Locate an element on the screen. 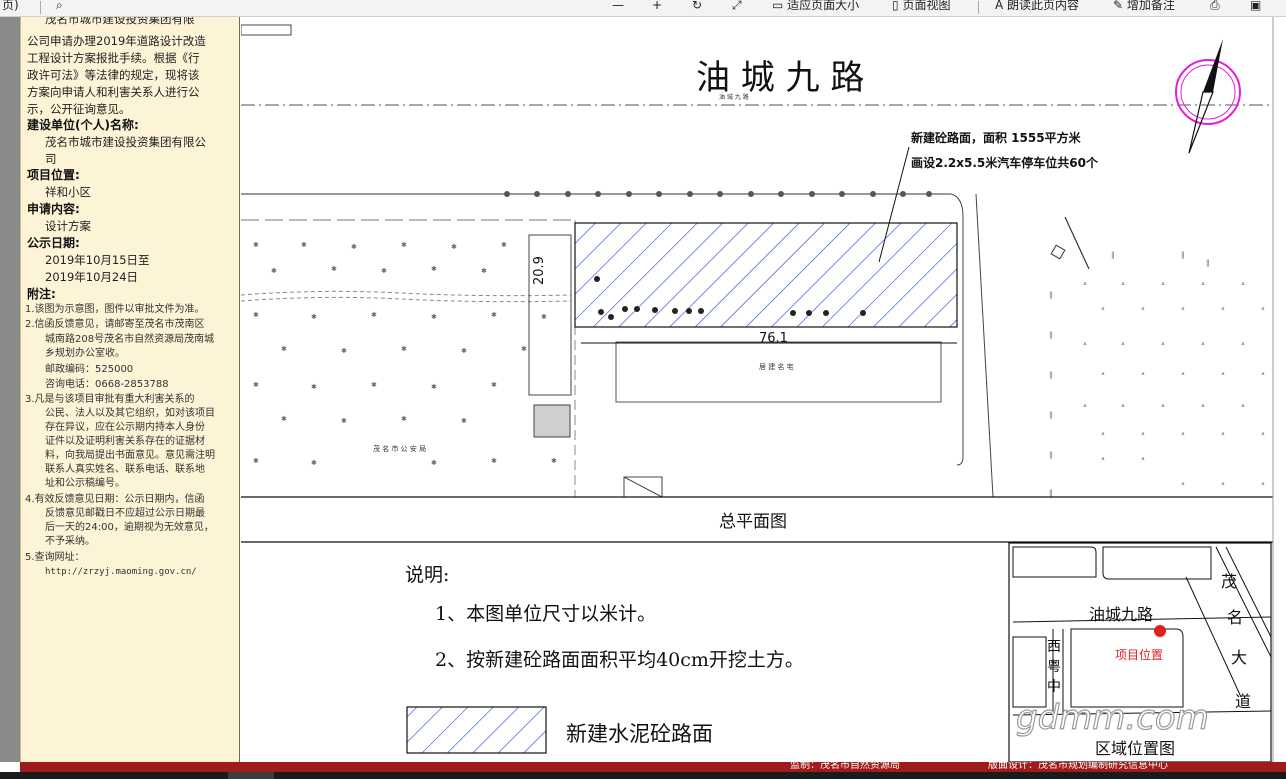  note-item: 5.查询网址： is located at coordinates (55, 557).